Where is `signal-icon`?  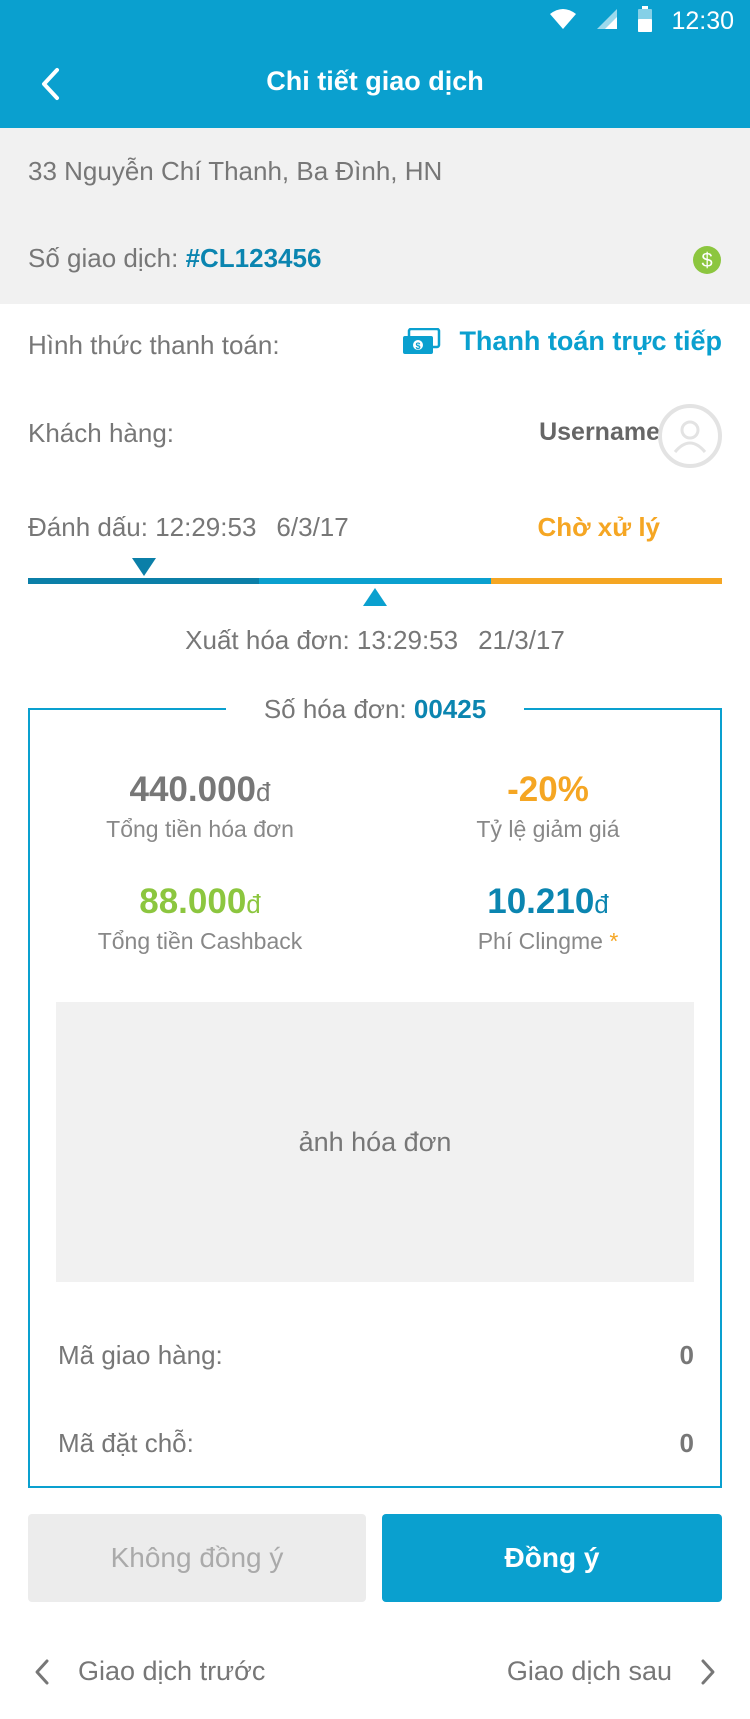
signal-icon is located at coordinates (607, 21).